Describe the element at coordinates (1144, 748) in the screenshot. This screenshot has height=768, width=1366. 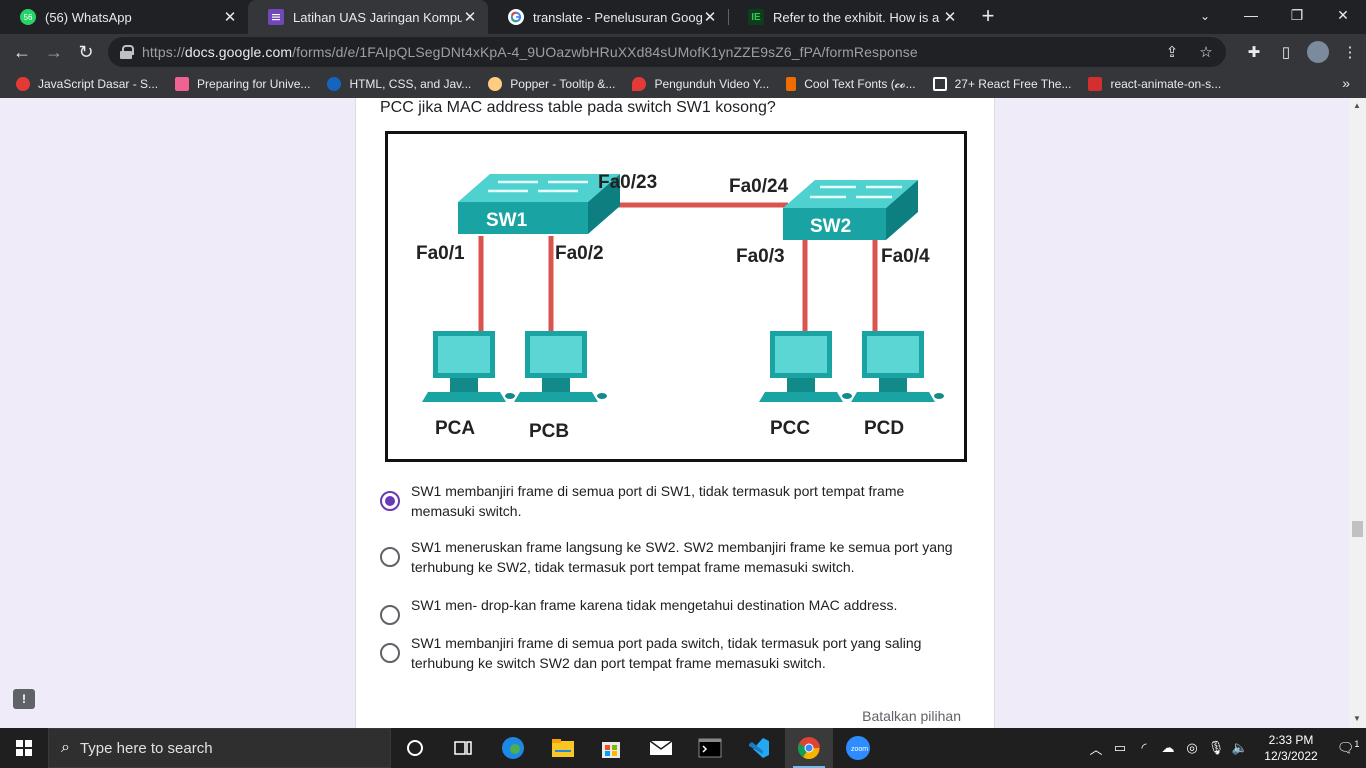
I see `wifi-icon: ◜` at that location.